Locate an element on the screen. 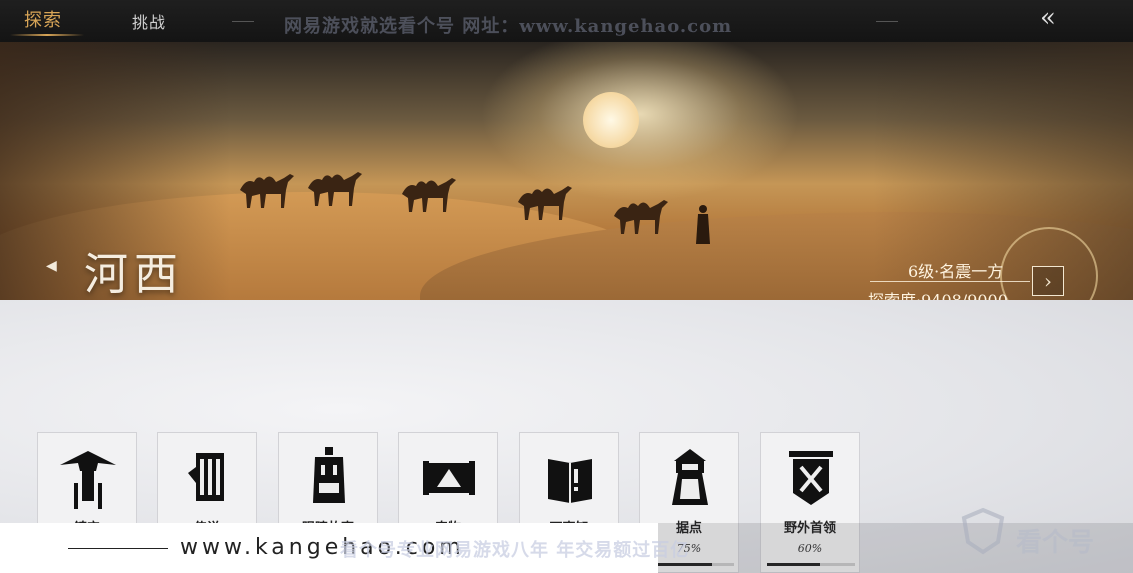 The height and width of the screenshot is (573, 1133). watchtower-icon is located at coordinates (690, 477).